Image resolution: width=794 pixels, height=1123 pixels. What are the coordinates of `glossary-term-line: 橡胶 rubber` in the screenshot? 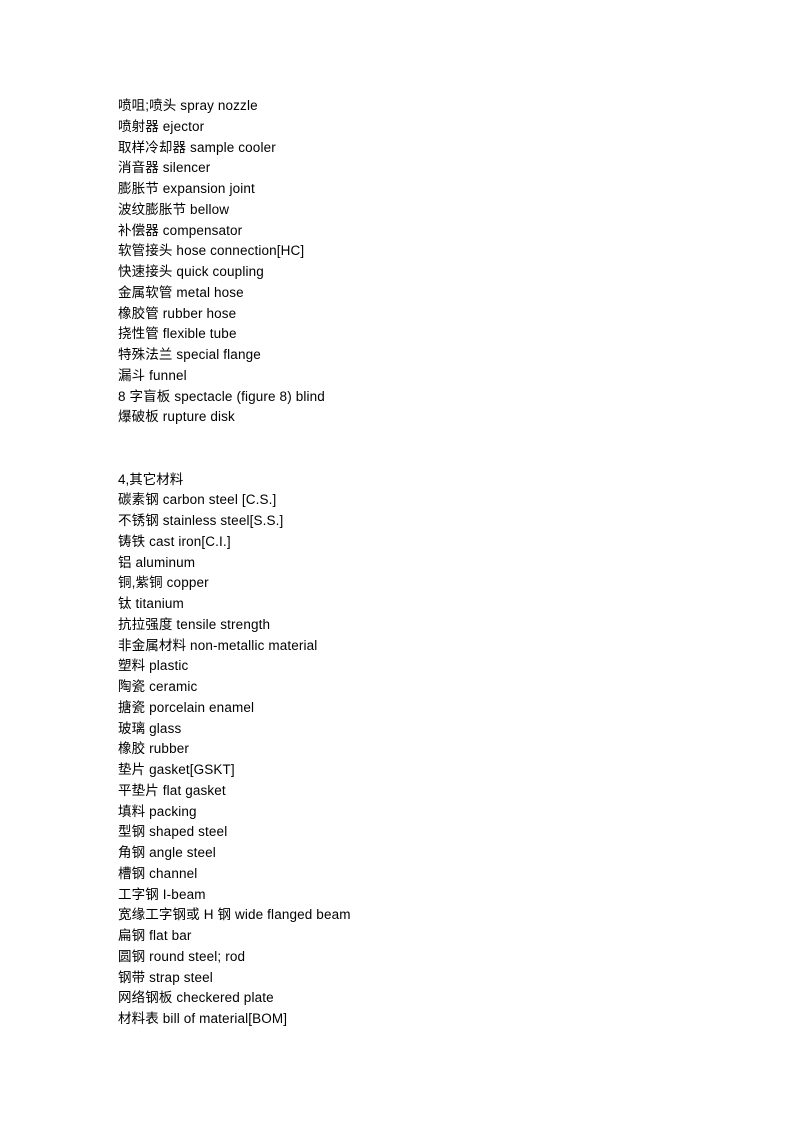 It's located at (153, 749).